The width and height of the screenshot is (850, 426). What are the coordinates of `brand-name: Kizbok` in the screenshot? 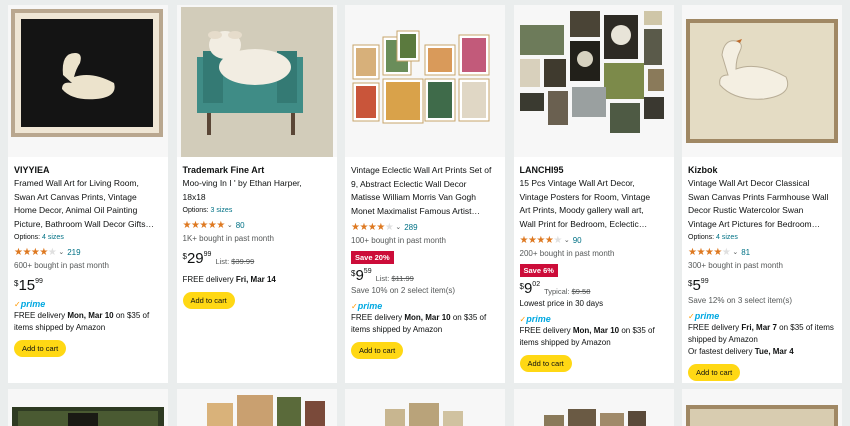 It's located at (703, 170).